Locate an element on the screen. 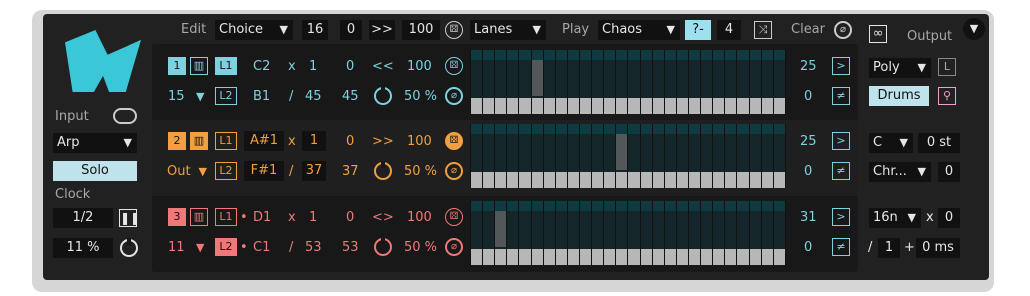 The height and width of the screenshot is (296, 1030). row-3-number: 3 is located at coordinates (177, 217).